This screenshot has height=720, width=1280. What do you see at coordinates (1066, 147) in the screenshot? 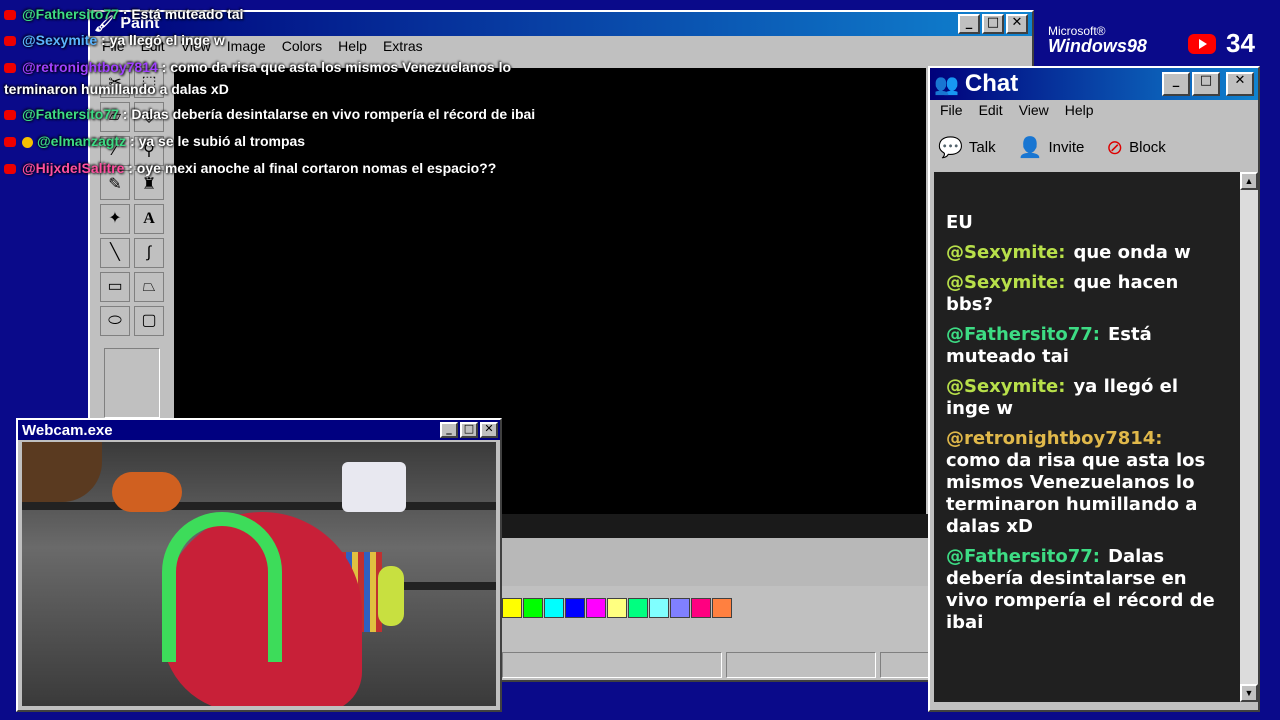
I see `invite-label: Invite` at bounding box center [1066, 147].